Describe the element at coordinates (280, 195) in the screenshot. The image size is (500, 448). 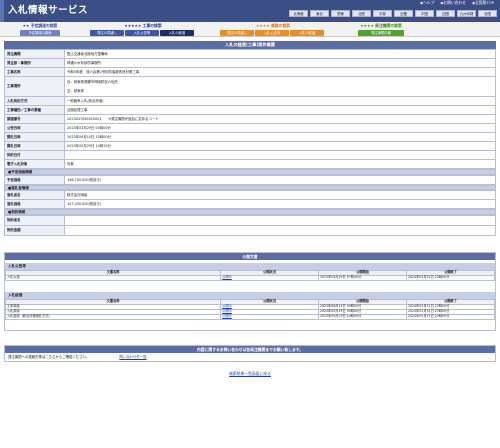
I see `detail-value: 株式会社岡組` at that location.